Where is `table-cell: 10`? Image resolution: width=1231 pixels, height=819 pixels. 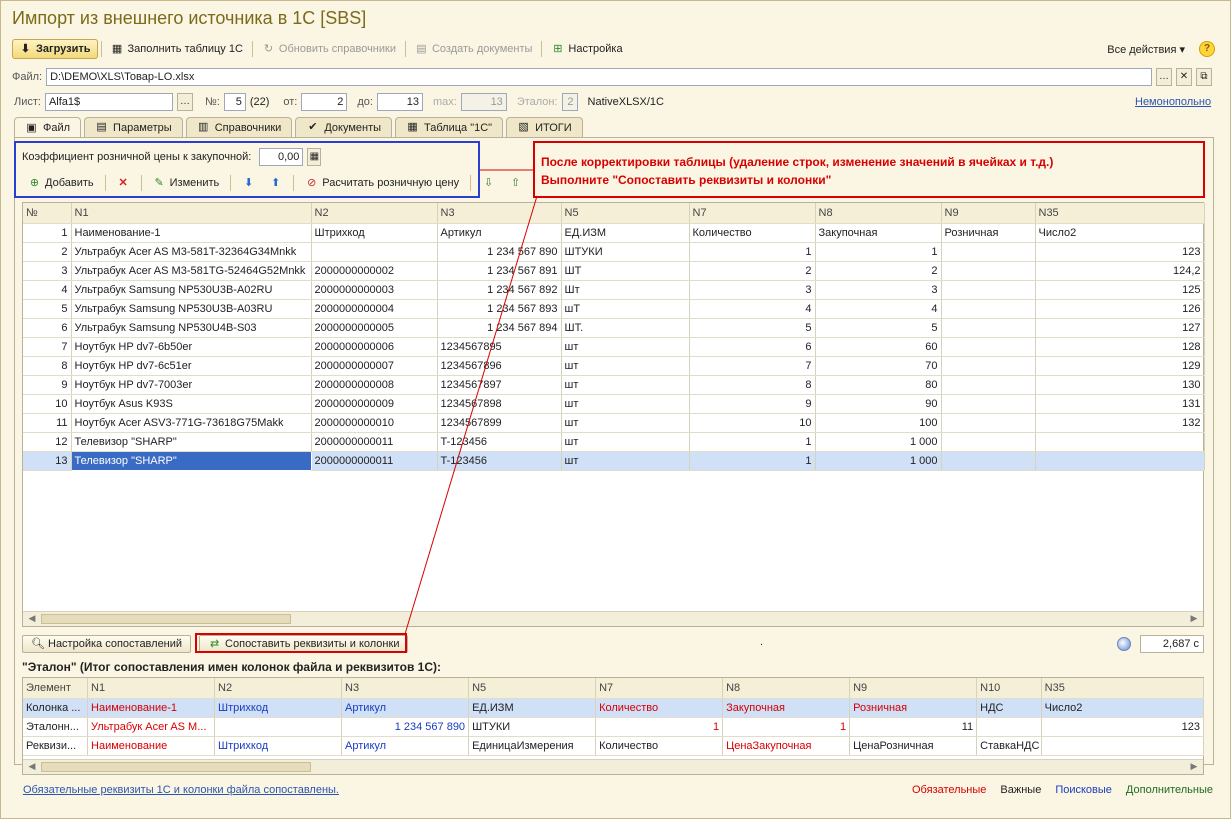 table-cell: 10 is located at coordinates (752, 423).